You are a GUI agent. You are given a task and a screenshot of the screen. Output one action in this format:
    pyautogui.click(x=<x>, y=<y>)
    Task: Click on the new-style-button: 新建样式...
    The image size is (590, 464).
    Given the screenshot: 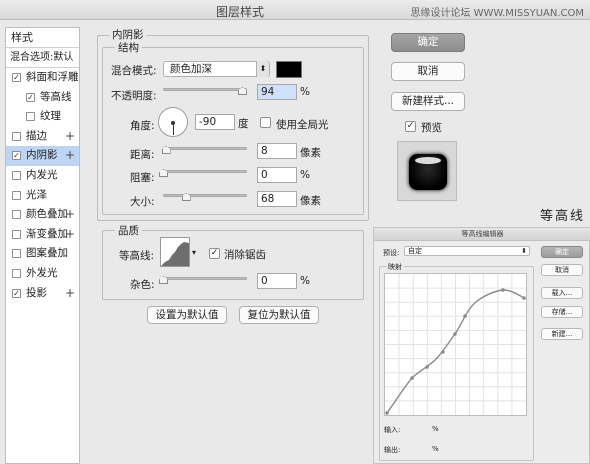 What is the action you would take?
    pyautogui.click(x=428, y=101)
    